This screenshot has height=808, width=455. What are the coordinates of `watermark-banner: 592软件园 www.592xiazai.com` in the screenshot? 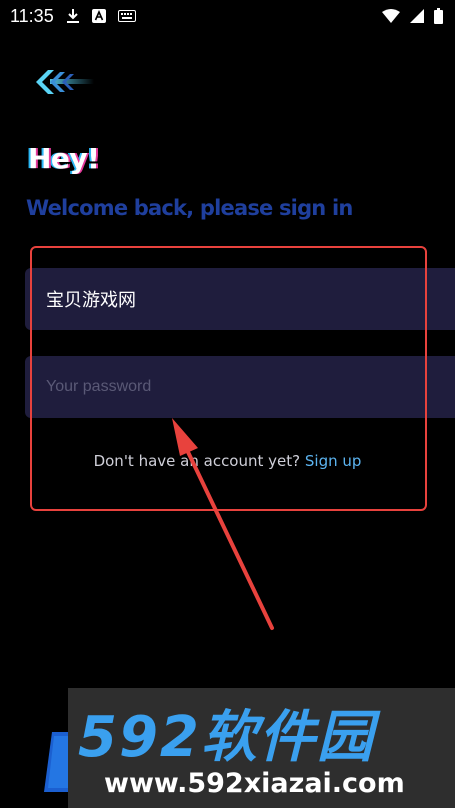 It's located at (261, 748).